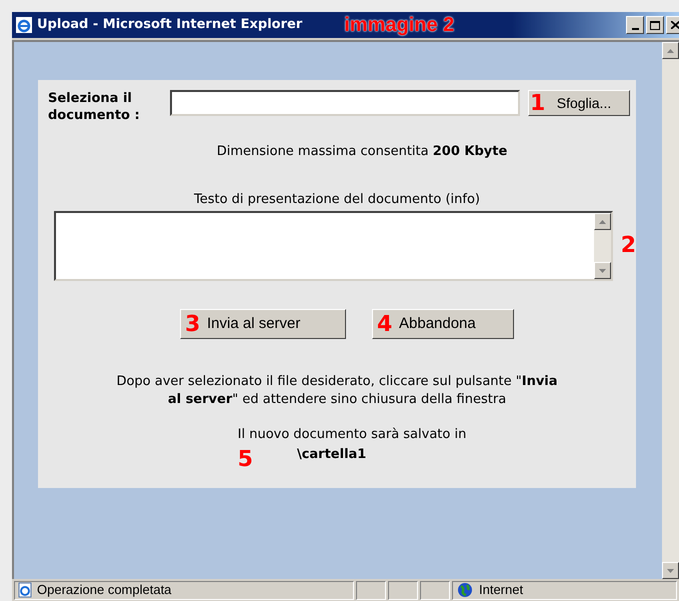  Describe the element at coordinates (25, 590) in the screenshot. I see `page-icon` at that location.